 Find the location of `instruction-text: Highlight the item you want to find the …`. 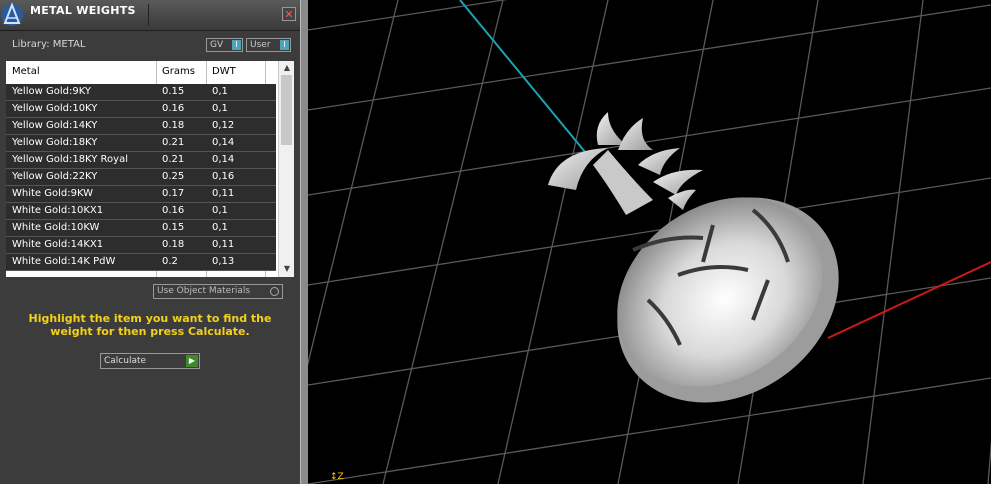

instruction-text: Highlight the item you want to find the … is located at coordinates (150, 325).